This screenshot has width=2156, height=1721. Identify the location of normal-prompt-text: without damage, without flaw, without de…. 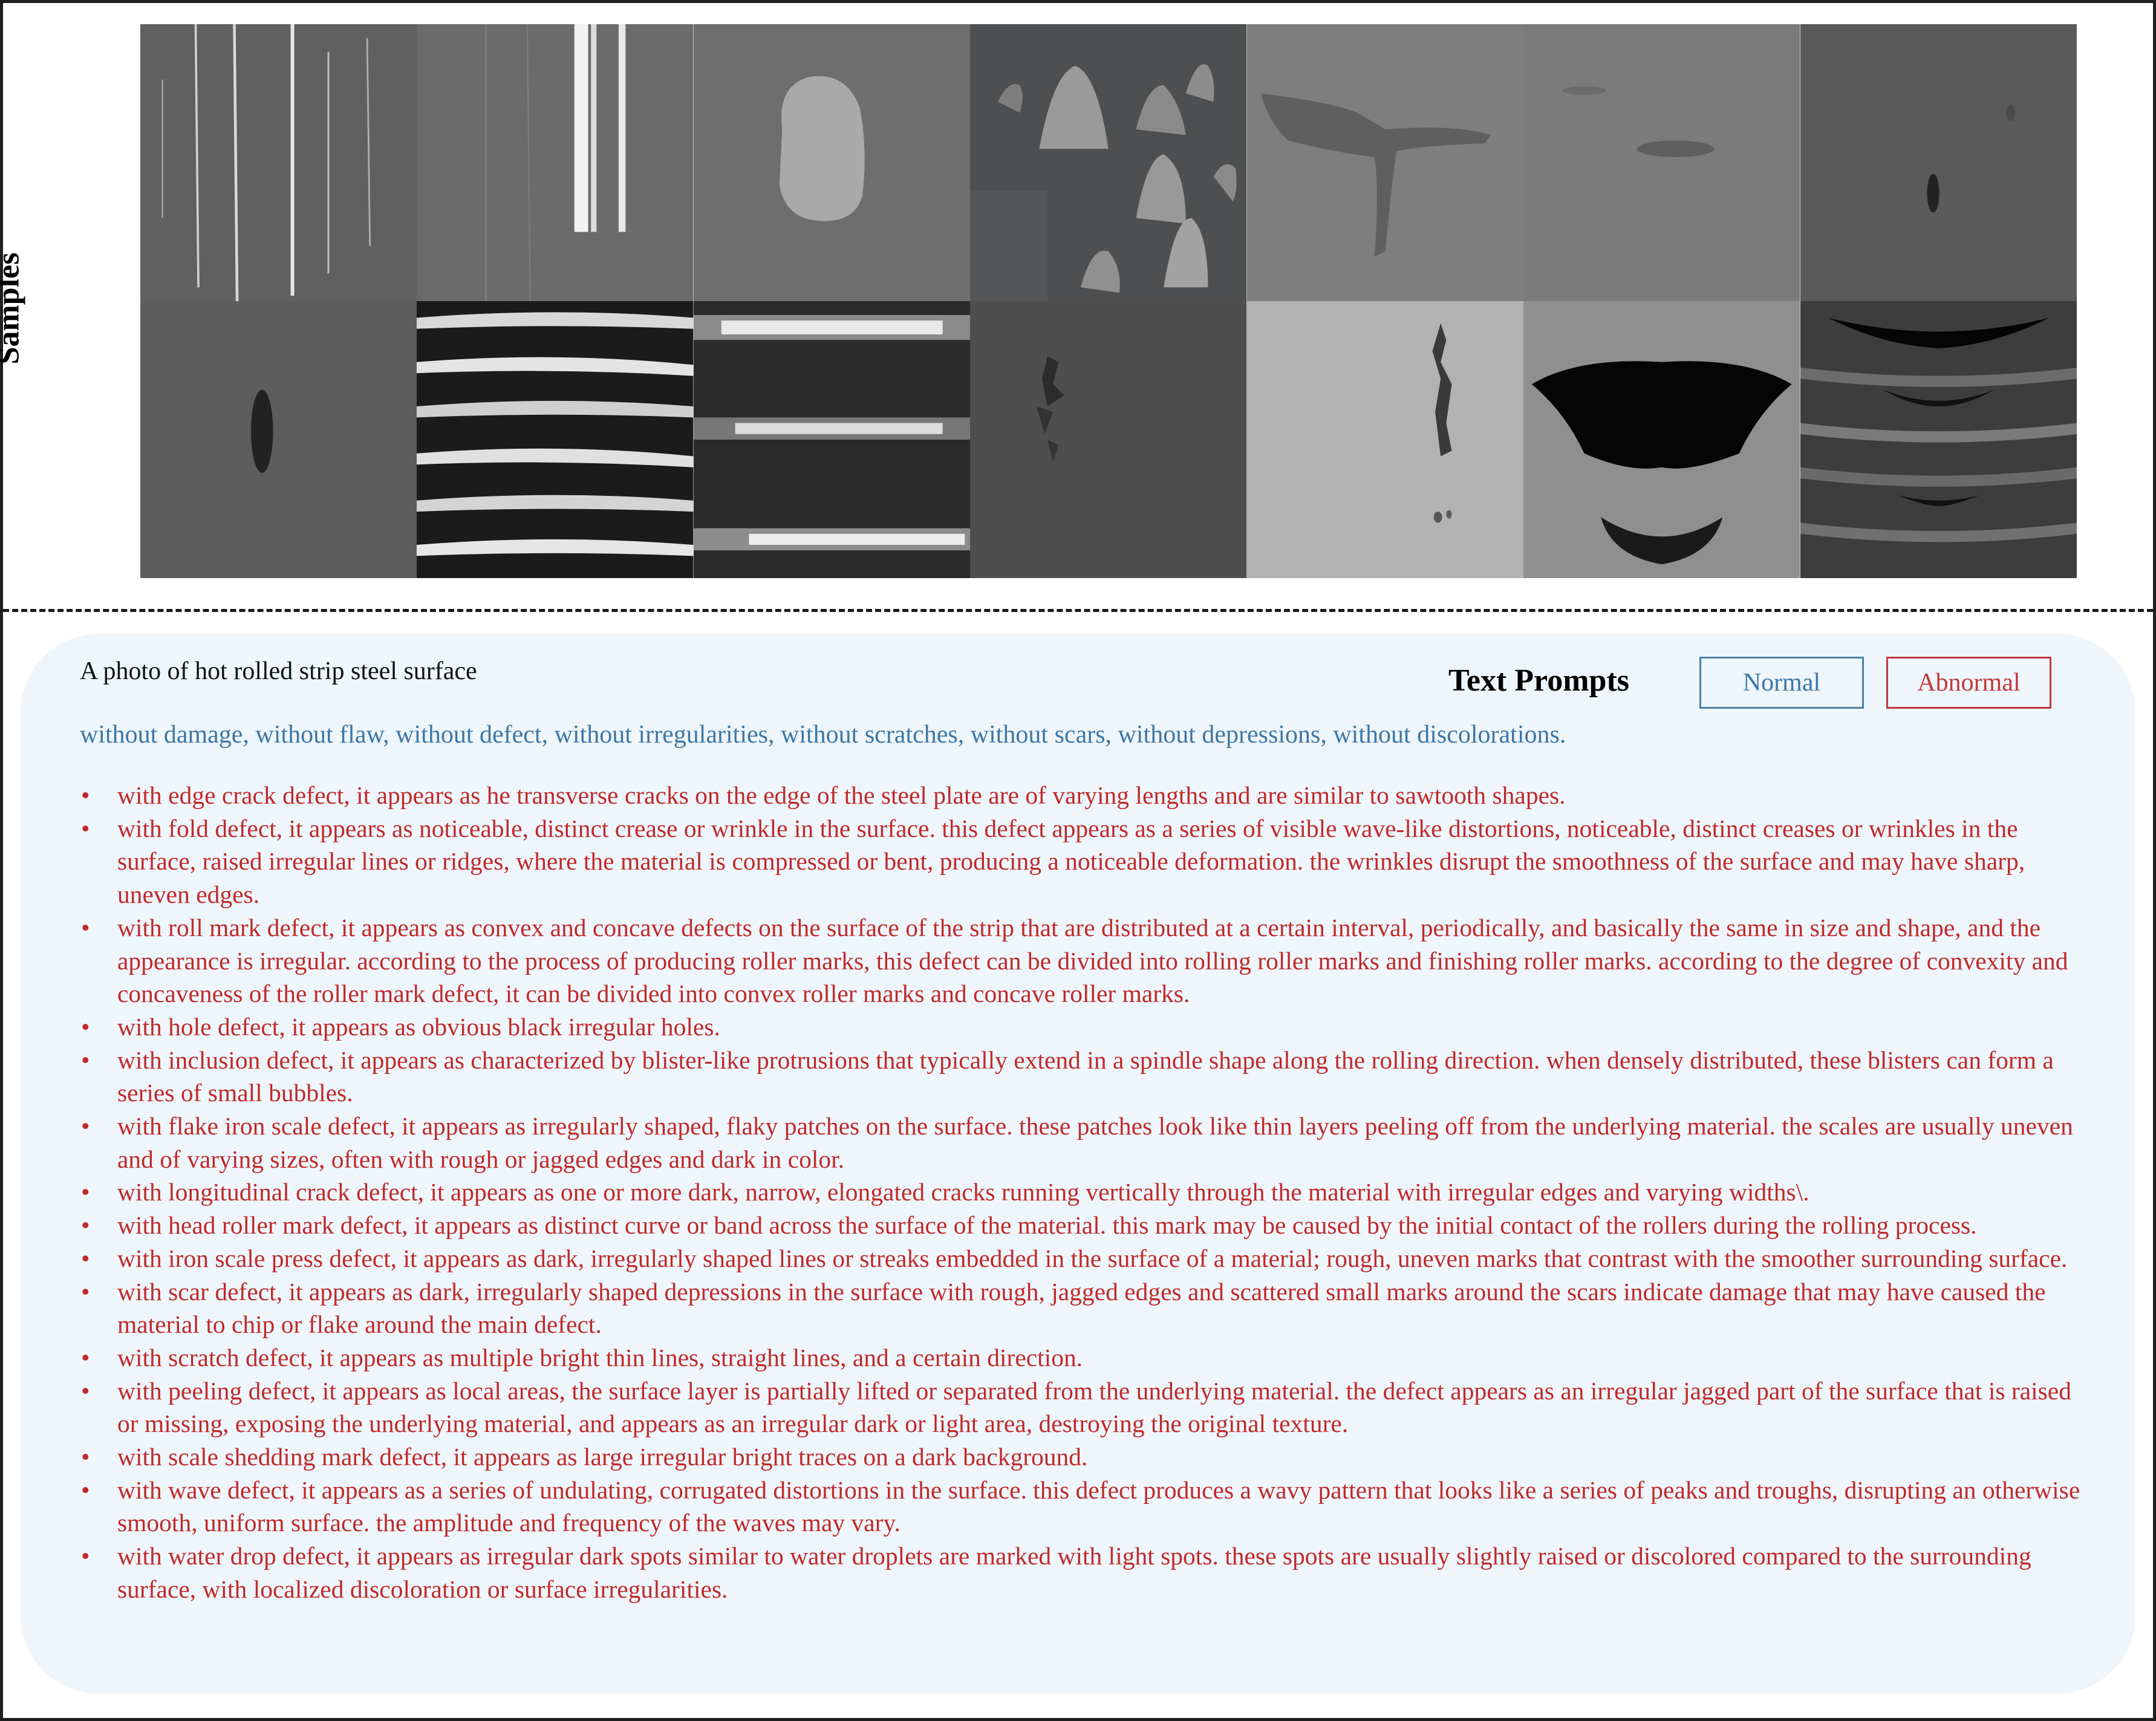
(823, 735).